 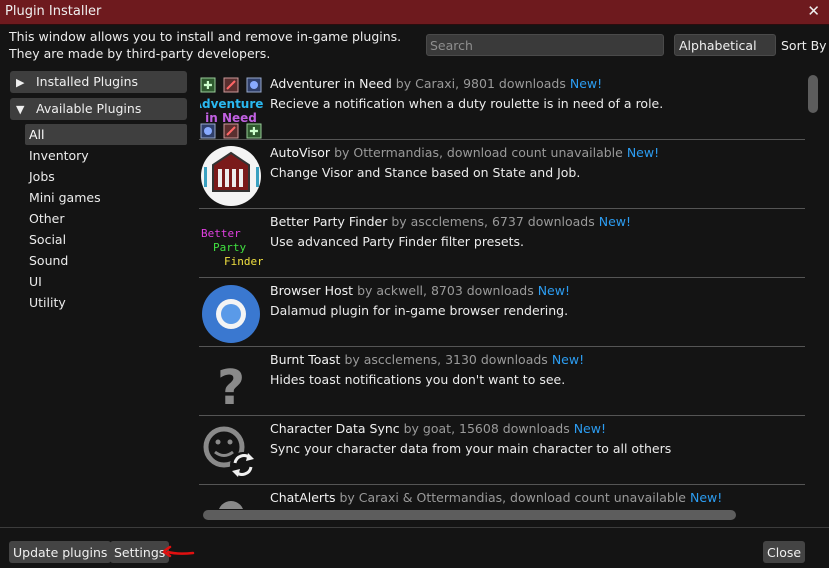 I want to click on question-mark-icon: ?, so click(x=231, y=383).